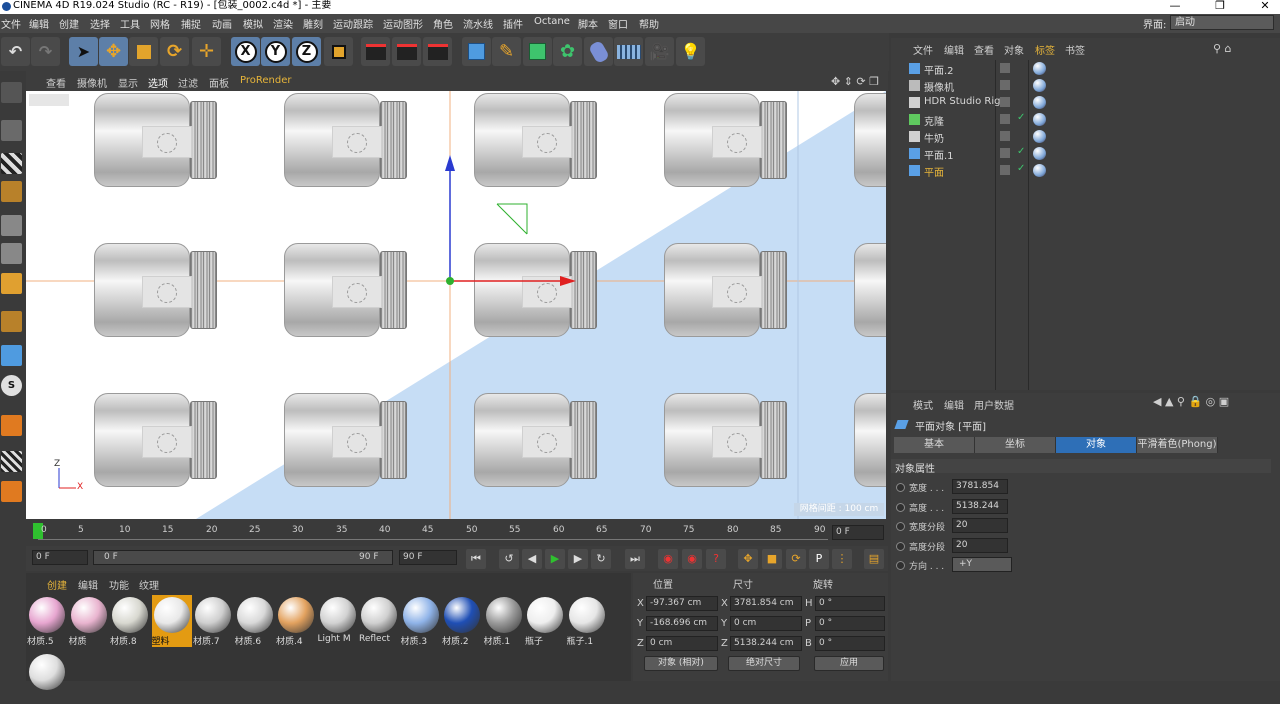  I want to click on material-swatch: 材质.5, so click(47, 621).